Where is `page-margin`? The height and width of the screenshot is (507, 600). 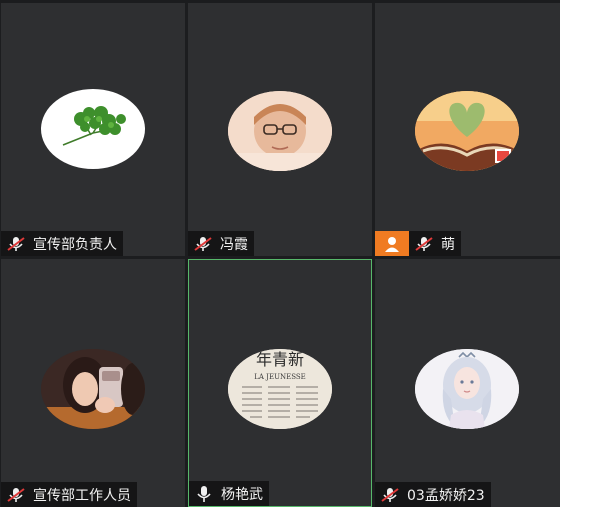
page-margin is located at coordinates (580, 253).